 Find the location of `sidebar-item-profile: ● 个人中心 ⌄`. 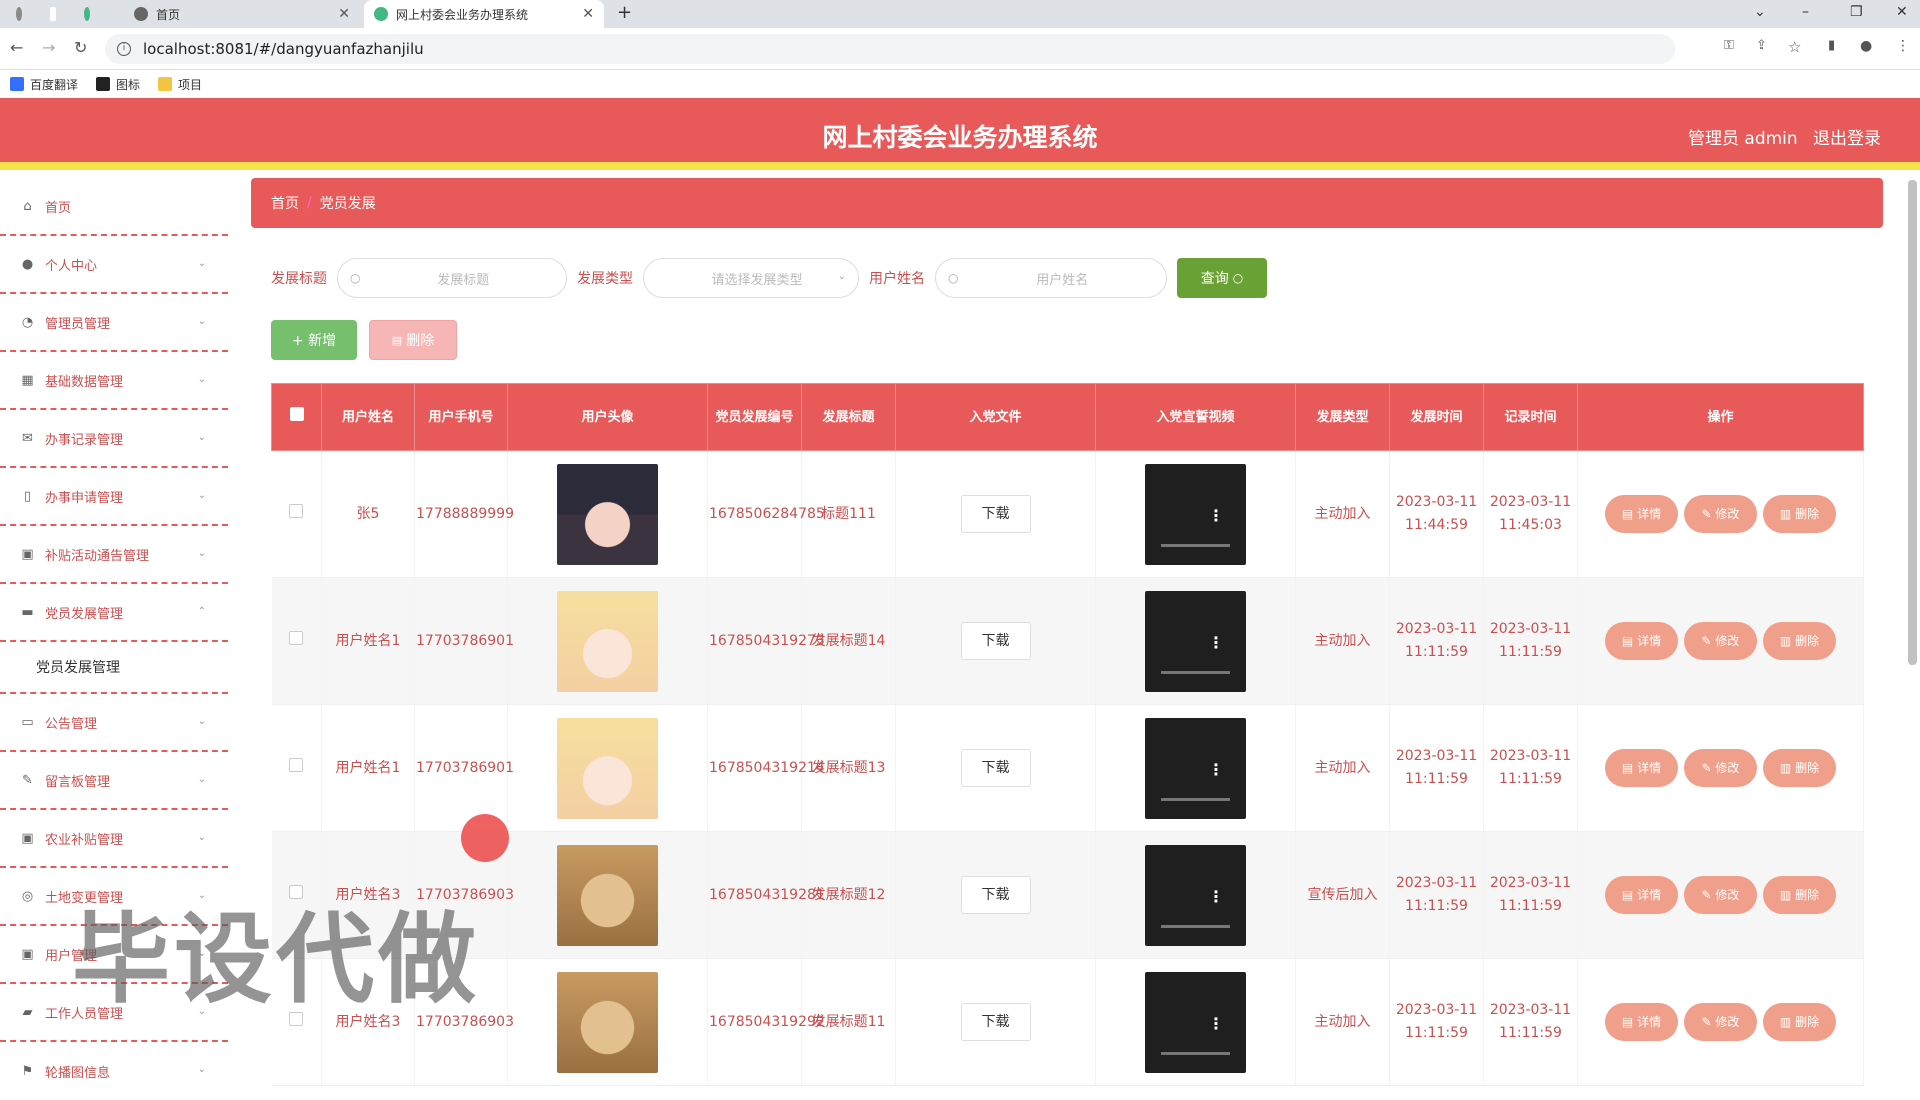

sidebar-item-profile: ● 个人中心 ⌄ is located at coordinates (114, 265).